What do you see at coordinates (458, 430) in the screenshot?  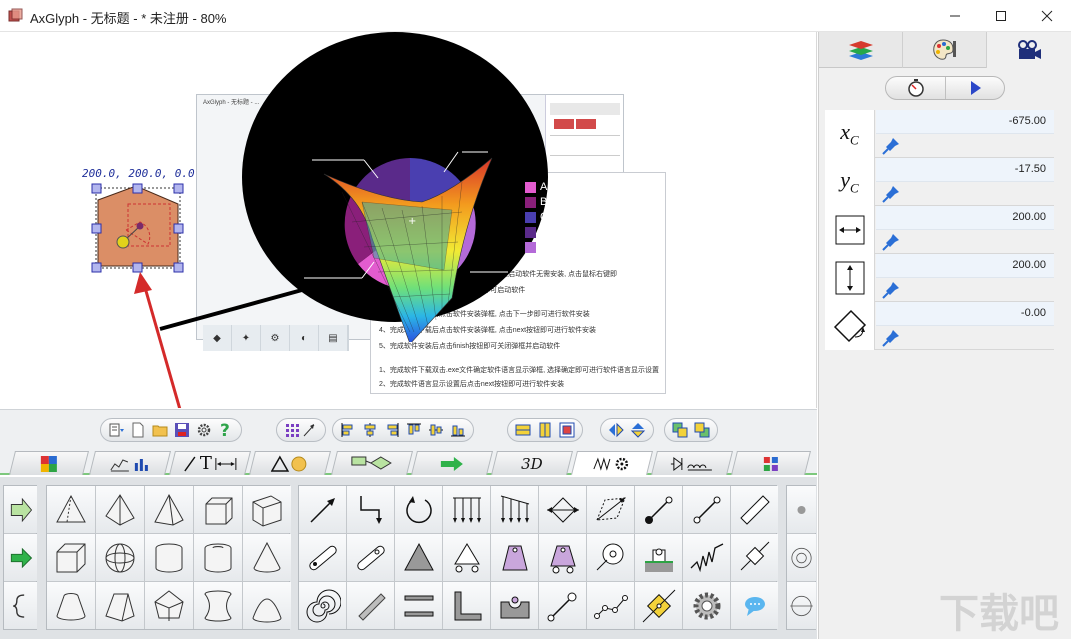 I see `align-bottom-button` at bounding box center [458, 430].